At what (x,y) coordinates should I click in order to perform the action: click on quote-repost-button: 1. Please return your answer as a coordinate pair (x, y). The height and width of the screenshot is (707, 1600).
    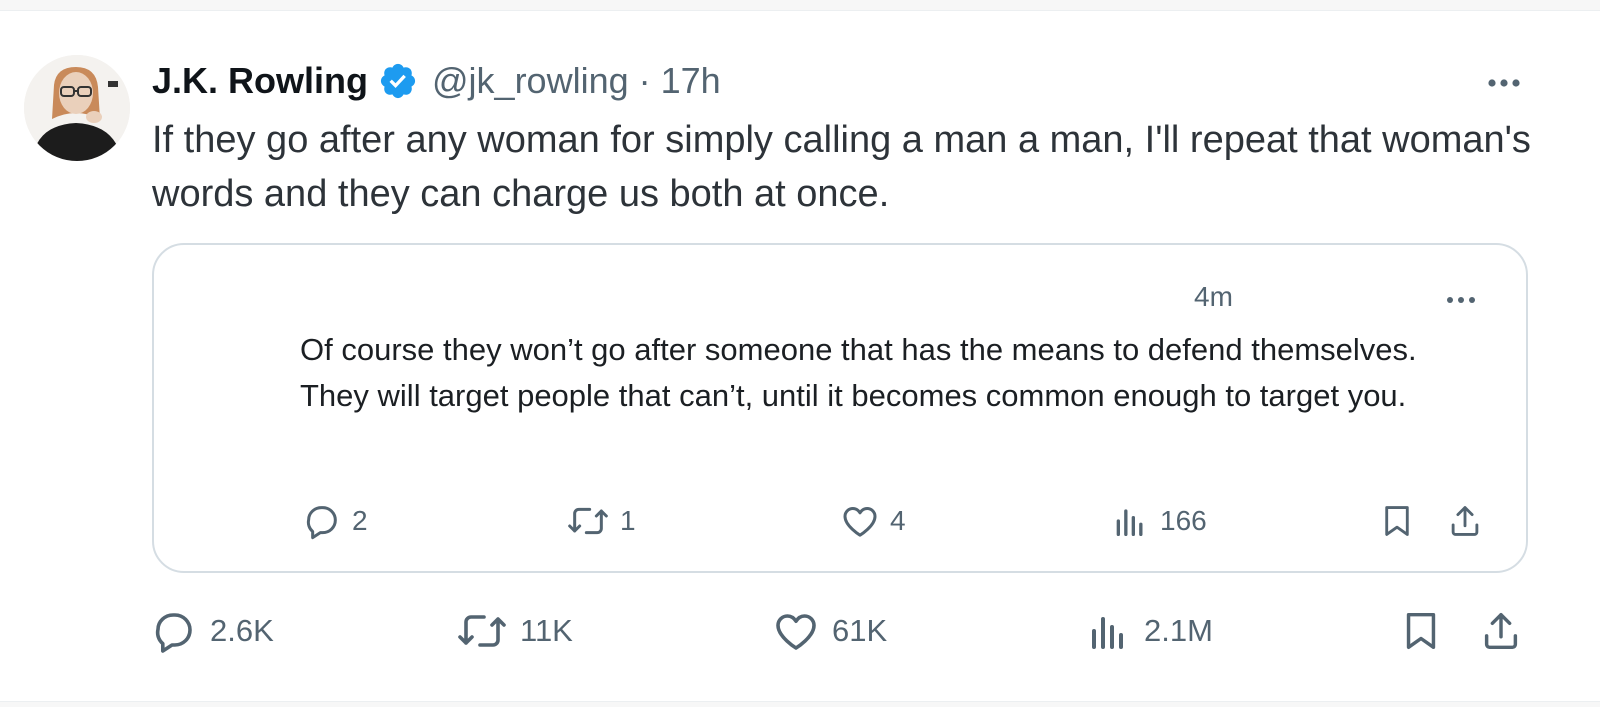
    Looking at the image, I should click on (601, 521).